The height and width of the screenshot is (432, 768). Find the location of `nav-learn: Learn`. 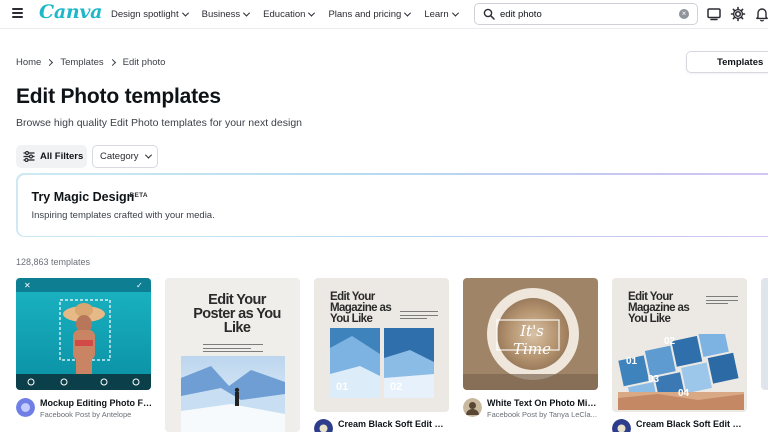

nav-learn: Learn is located at coordinates (441, 14).